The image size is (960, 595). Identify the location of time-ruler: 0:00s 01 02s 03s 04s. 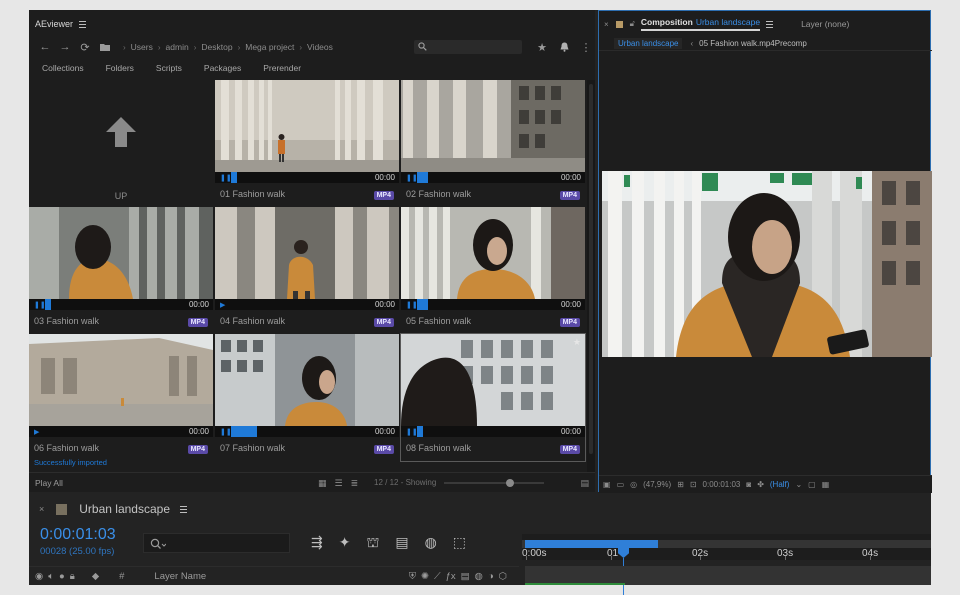
(726, 564).